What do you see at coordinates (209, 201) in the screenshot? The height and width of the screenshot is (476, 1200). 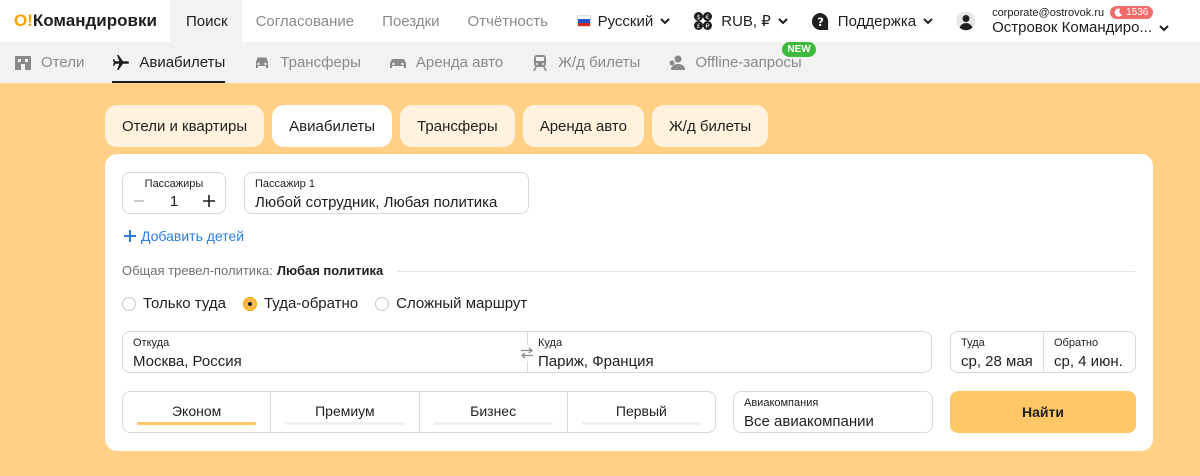 I see `plus-button` at bounding box center [209, 201].